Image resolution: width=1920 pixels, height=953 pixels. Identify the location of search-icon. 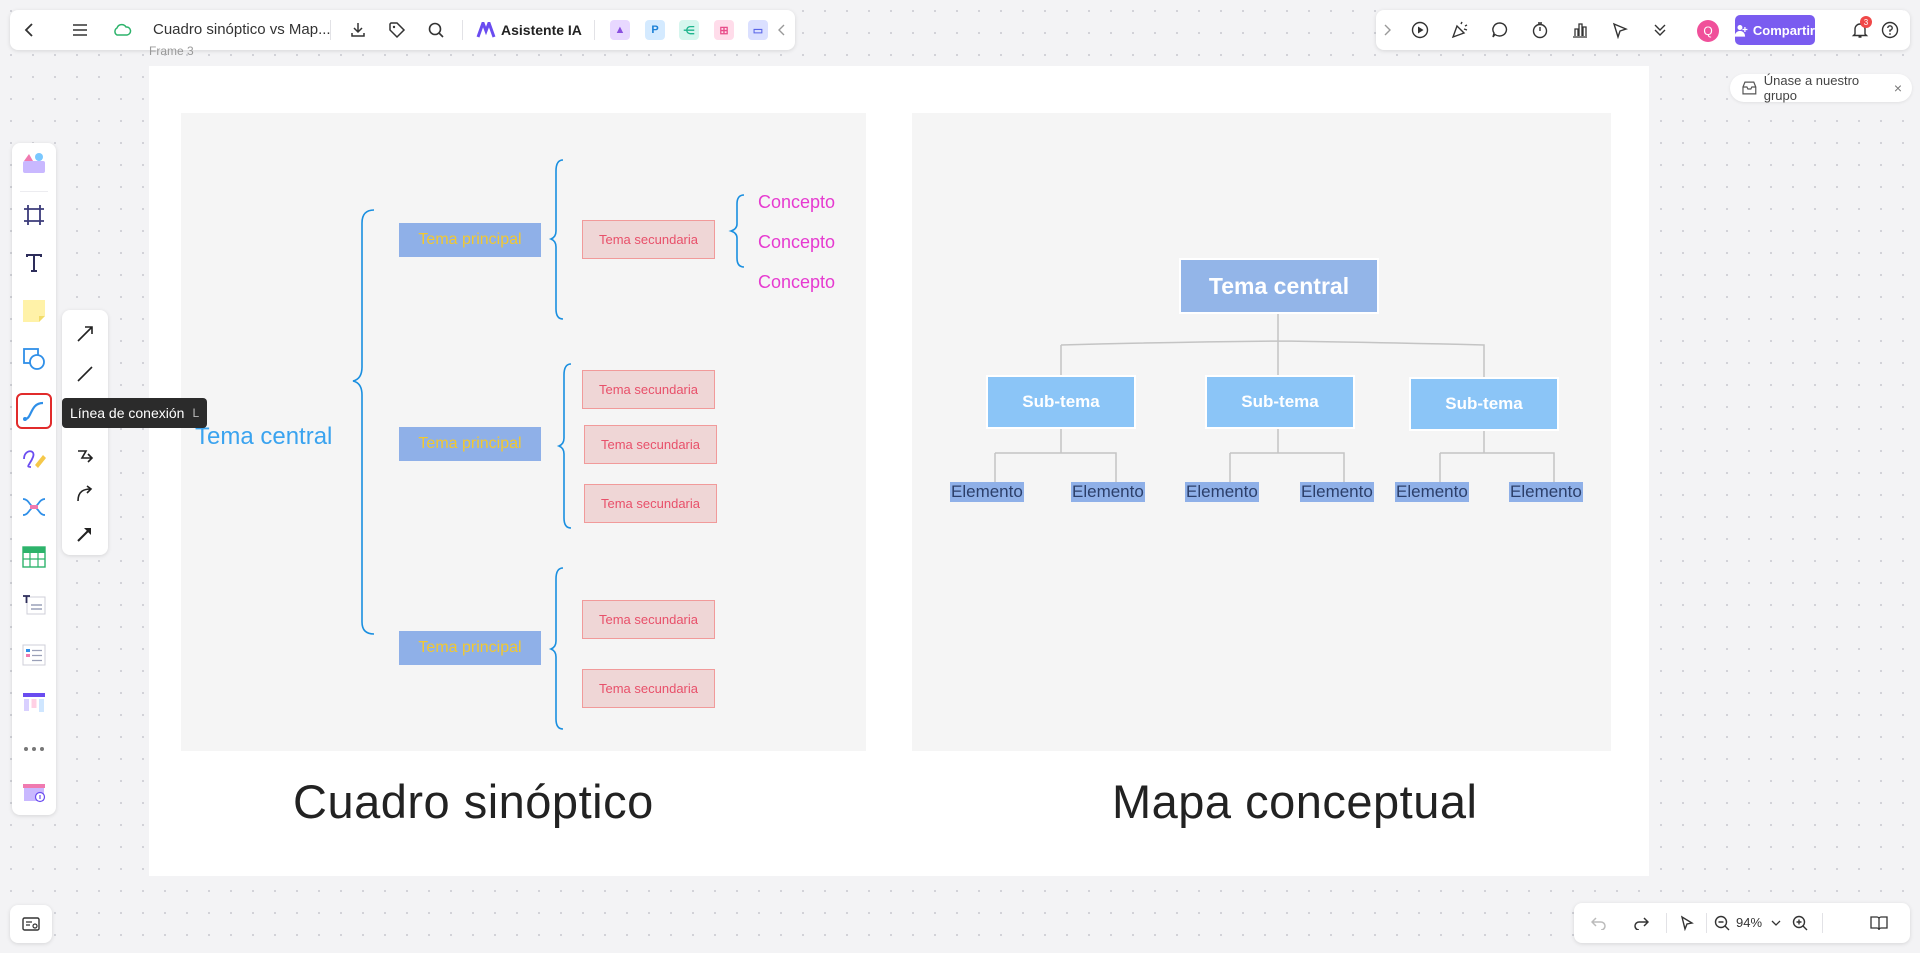
(436, 30).